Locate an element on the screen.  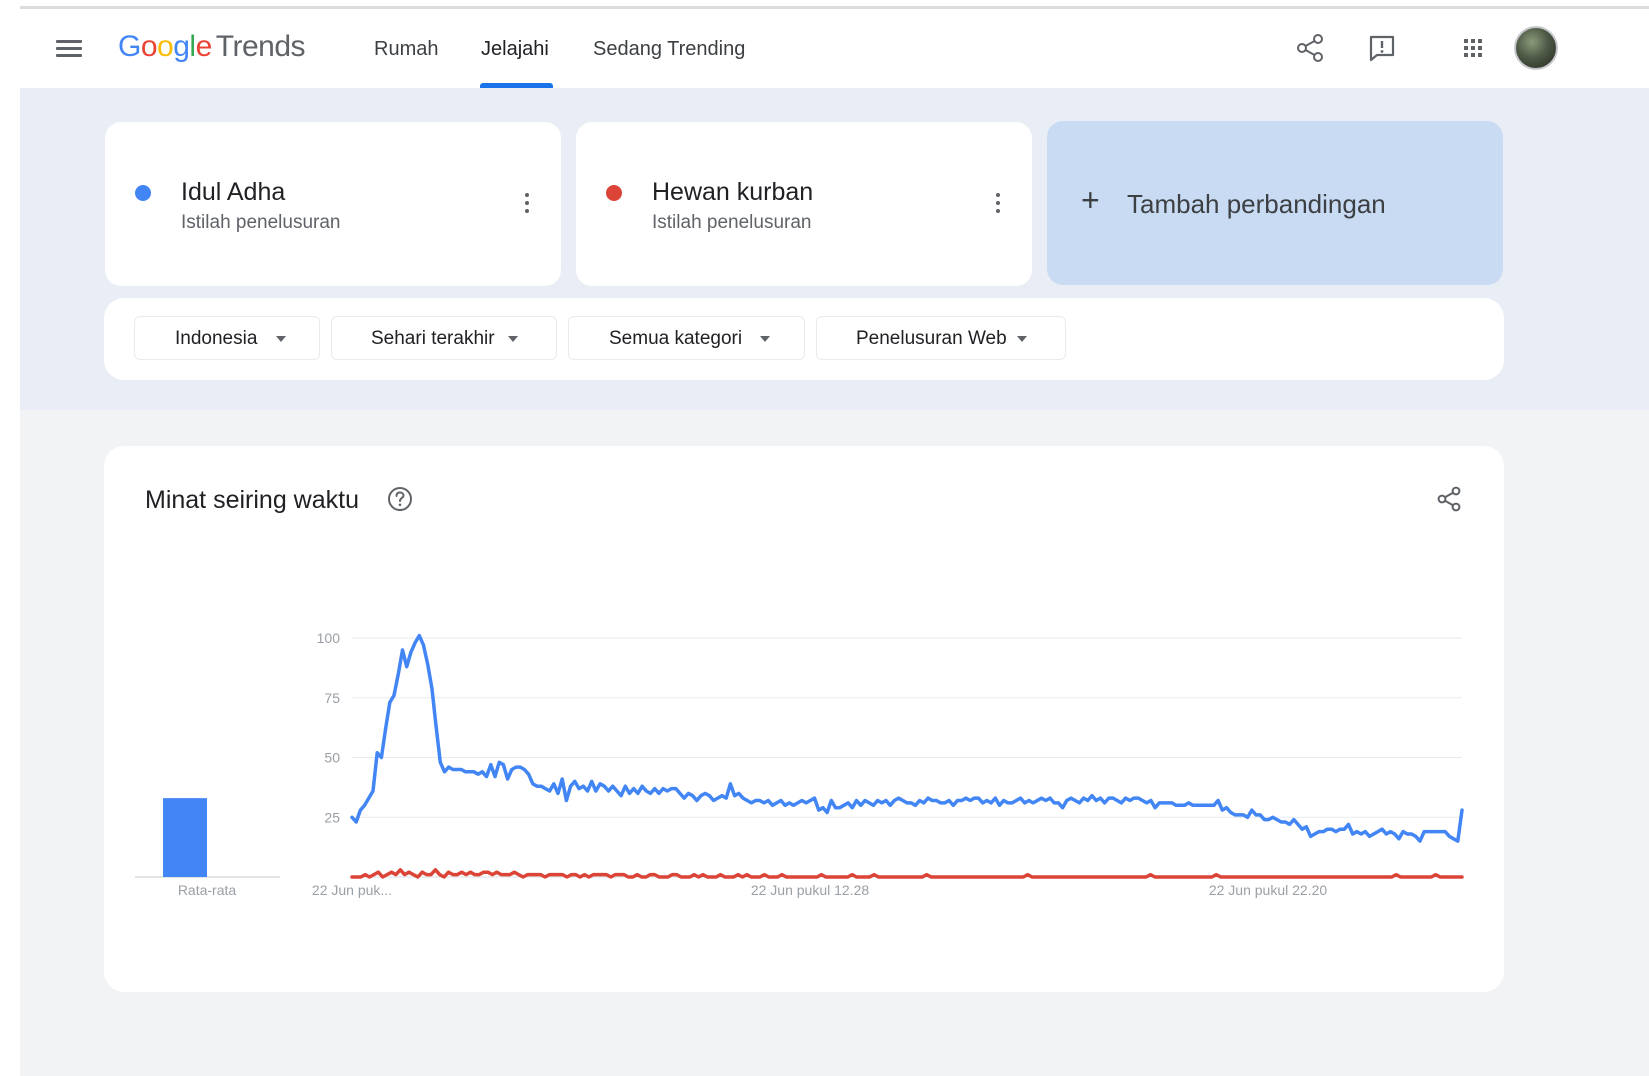
average-bar-idul-adha is located at coordinates (185, 837).